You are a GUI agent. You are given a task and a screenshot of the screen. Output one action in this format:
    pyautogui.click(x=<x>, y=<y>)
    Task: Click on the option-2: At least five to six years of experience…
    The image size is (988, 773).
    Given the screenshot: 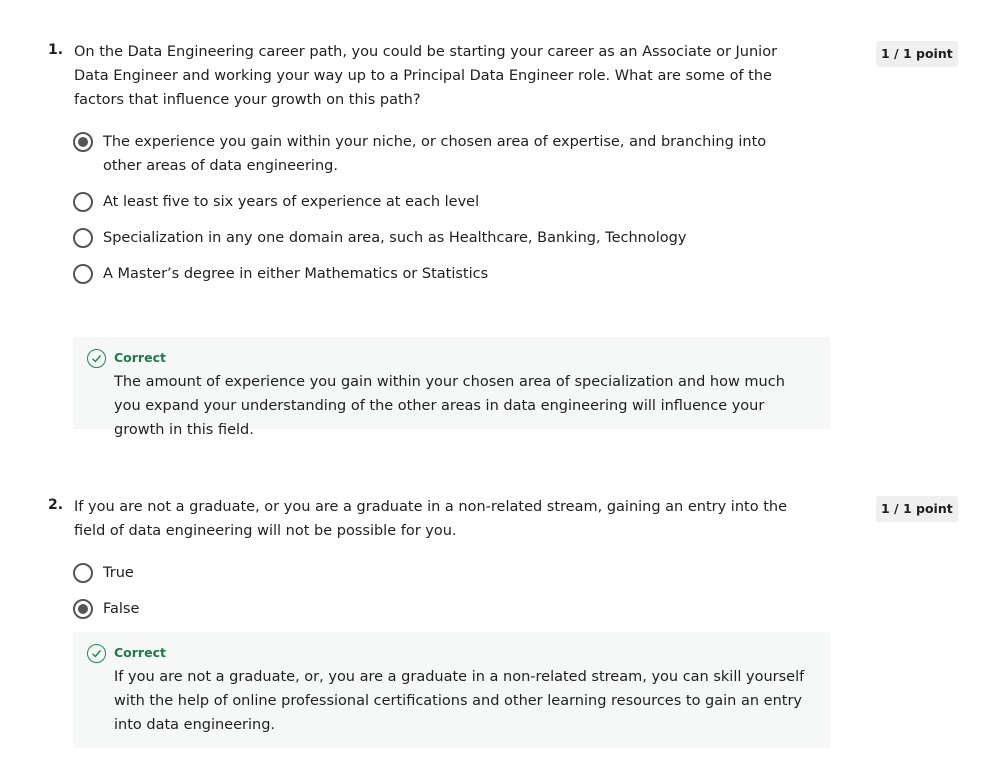 What is the action you would take?
    pyautogui.click(x=438, y=202)
    